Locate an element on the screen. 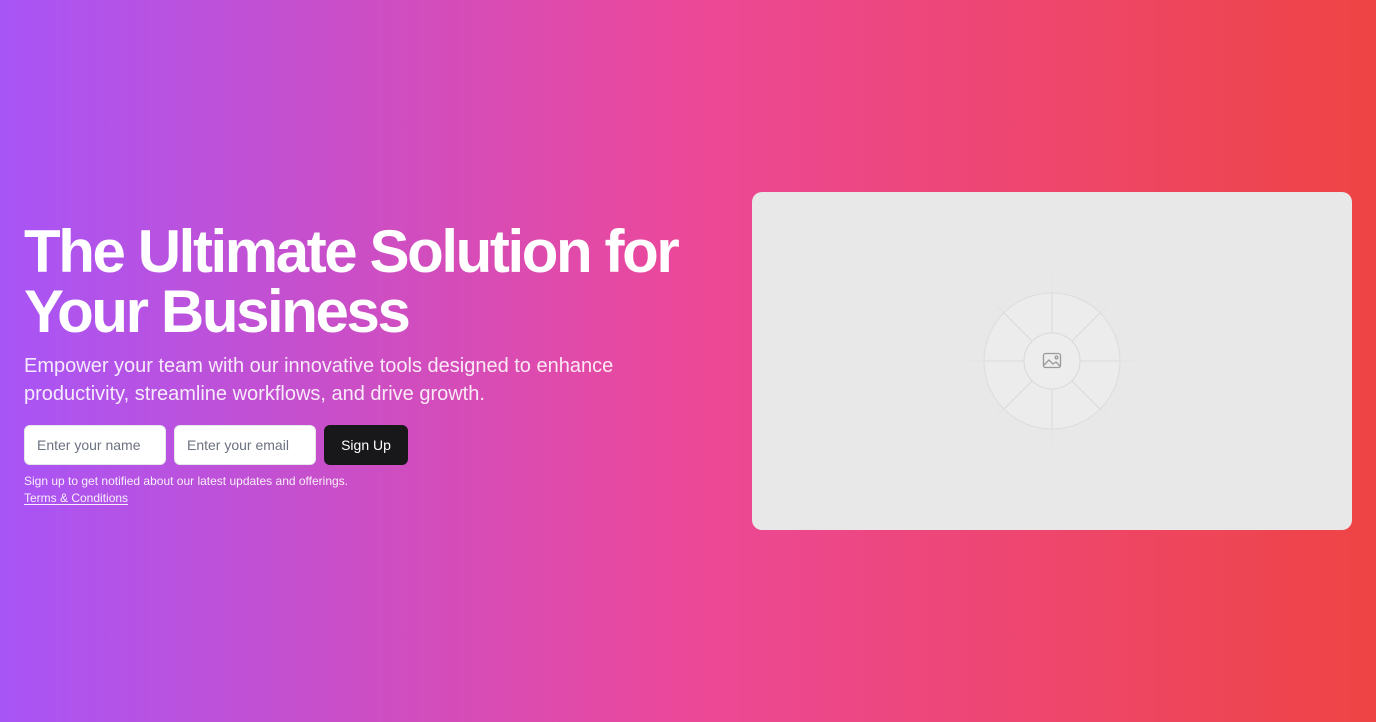 The height and width of the screenshot is (722, 1376). name-input is located at coordinates (95, 445).